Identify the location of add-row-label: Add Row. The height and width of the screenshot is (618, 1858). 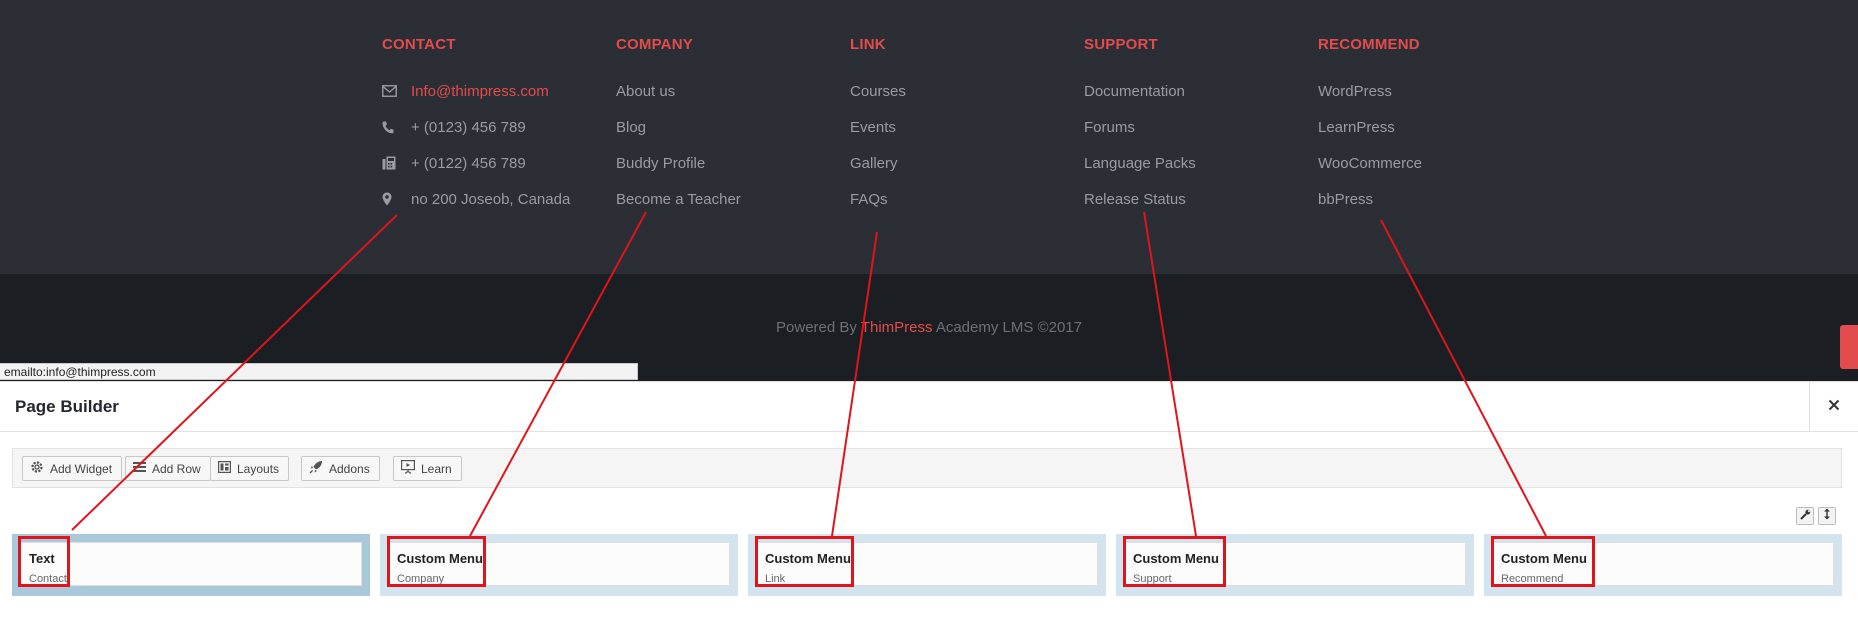
(176, 468).